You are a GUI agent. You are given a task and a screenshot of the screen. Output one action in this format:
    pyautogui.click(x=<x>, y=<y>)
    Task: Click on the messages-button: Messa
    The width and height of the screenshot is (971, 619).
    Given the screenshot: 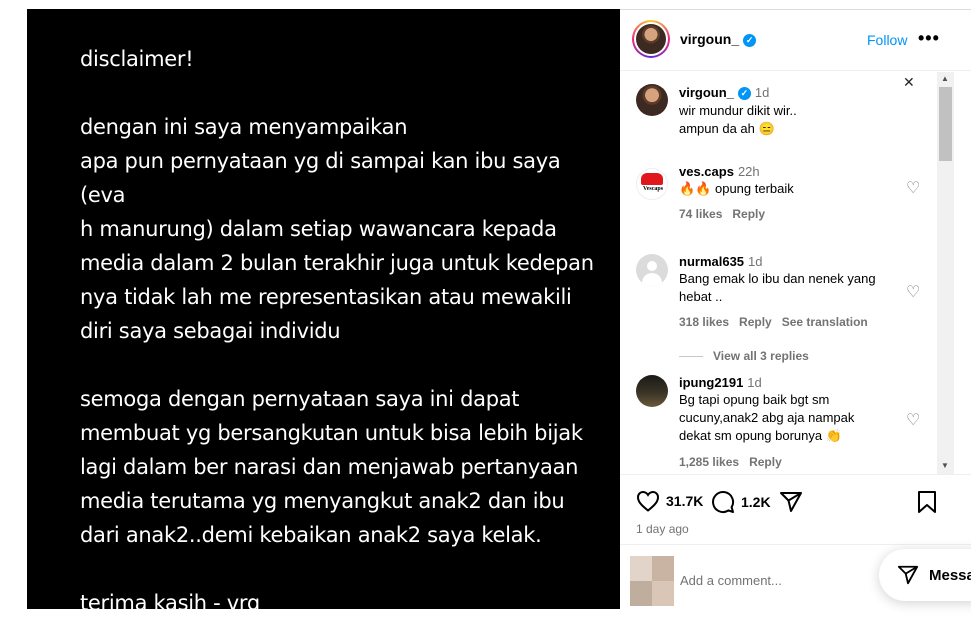 What is the action you would take?
    pyautogui.click(x=925, y=575)
    